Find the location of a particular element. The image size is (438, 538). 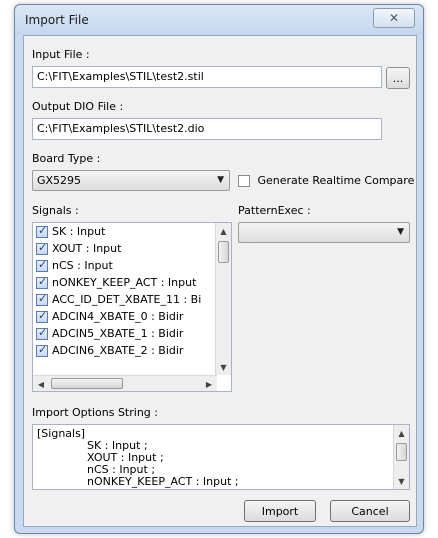

signal-label: XOUT : Input is located at coordinates (87, 248).